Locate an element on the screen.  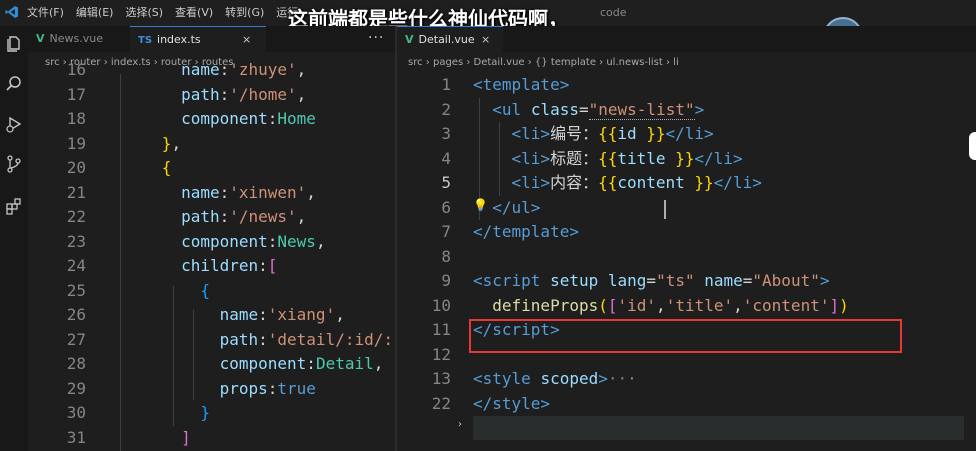
code-line: 6 </ul> is located at coordinates (686, 208).